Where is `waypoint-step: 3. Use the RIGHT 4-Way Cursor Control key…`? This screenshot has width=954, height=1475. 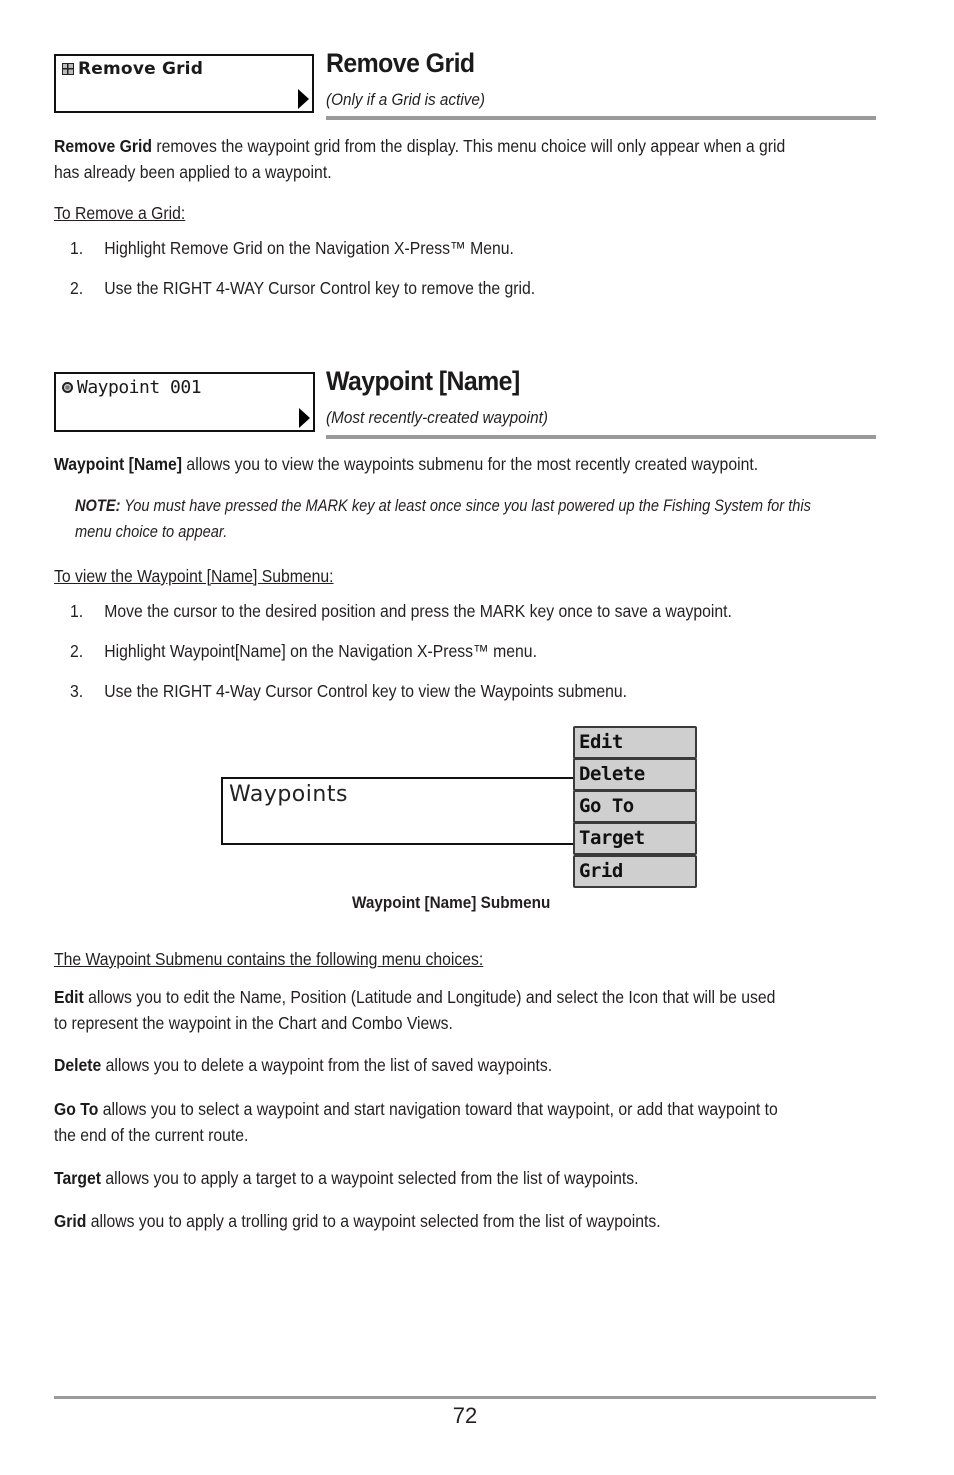
waypoint-step: 3. Use the RIGHT 4-Way Cursor Control key… is located at coordinates (348, 691).